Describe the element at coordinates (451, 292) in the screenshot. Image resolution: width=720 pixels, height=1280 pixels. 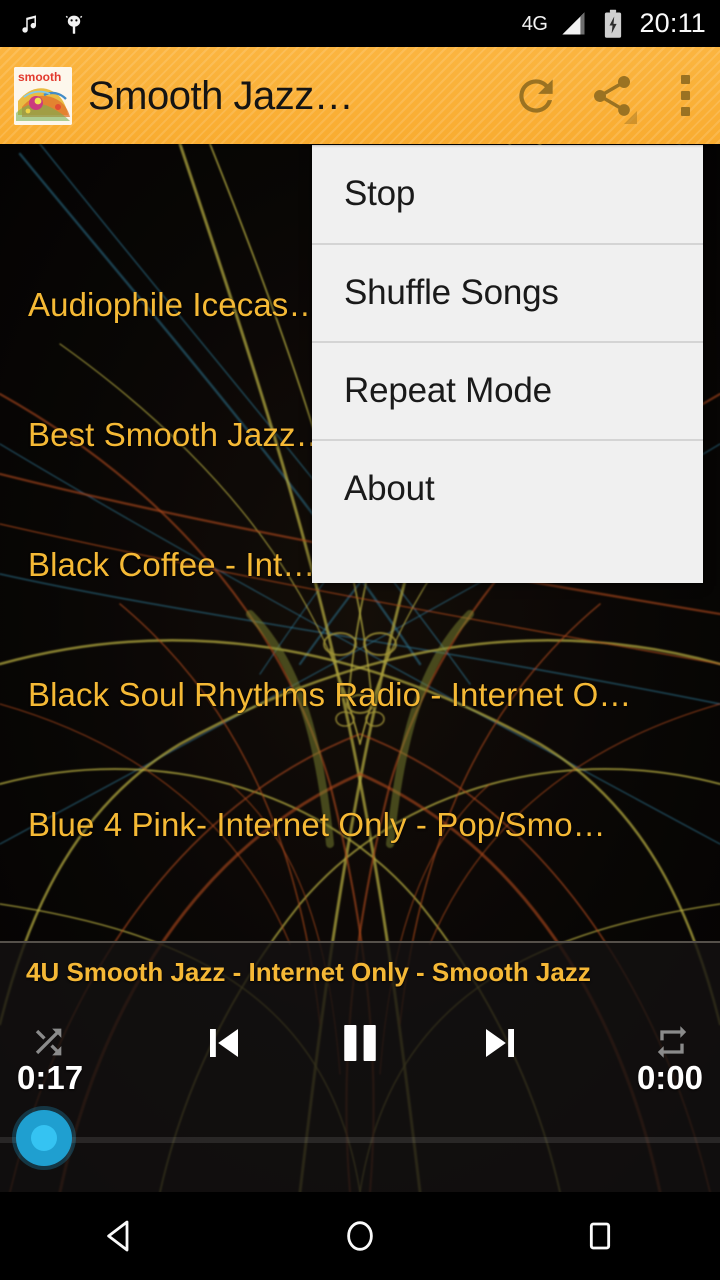
I see `menu-item-label: Shuffle Songs` at that location.